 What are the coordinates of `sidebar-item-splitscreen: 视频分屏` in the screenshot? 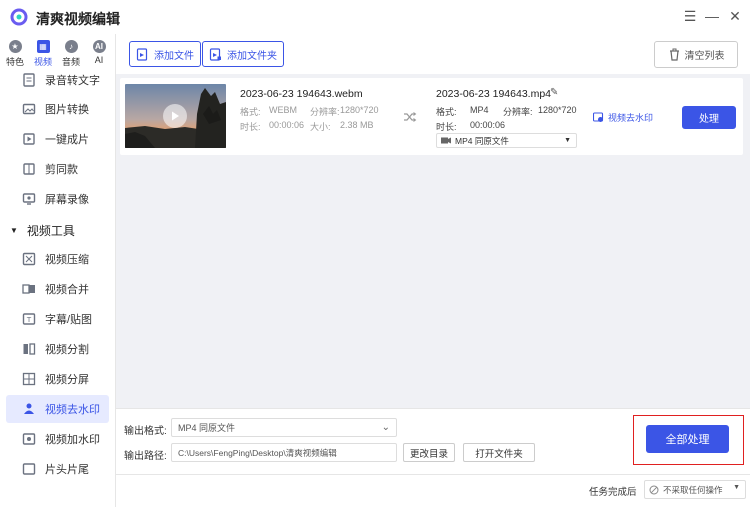 It's located at (57, 379).